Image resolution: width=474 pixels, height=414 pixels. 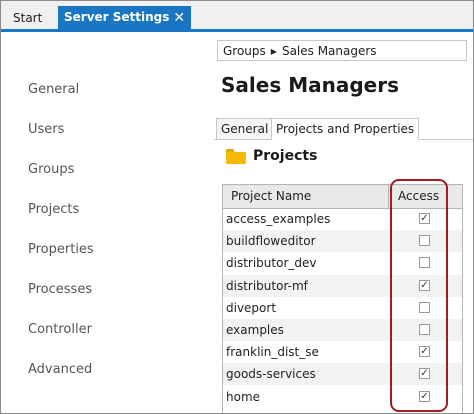 I want to click on table-row: distributor-mf ✓, so click(x=342, y=285).